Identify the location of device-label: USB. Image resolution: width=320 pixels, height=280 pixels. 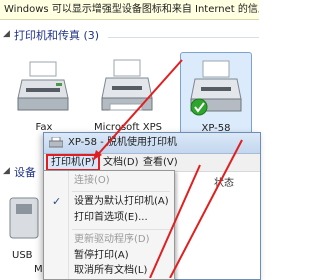
(22, 255).